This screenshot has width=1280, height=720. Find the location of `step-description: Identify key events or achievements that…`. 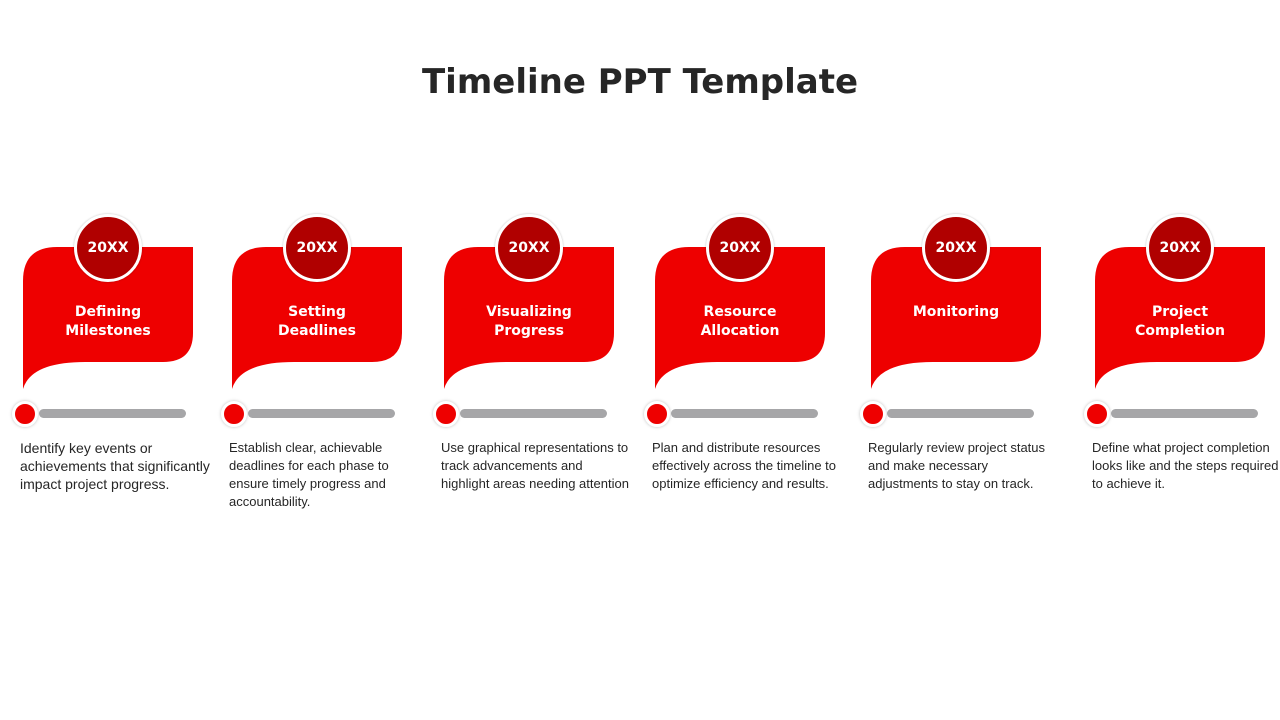

step-description: Identify key events or achievements that… is located at coordinates (115, 466).